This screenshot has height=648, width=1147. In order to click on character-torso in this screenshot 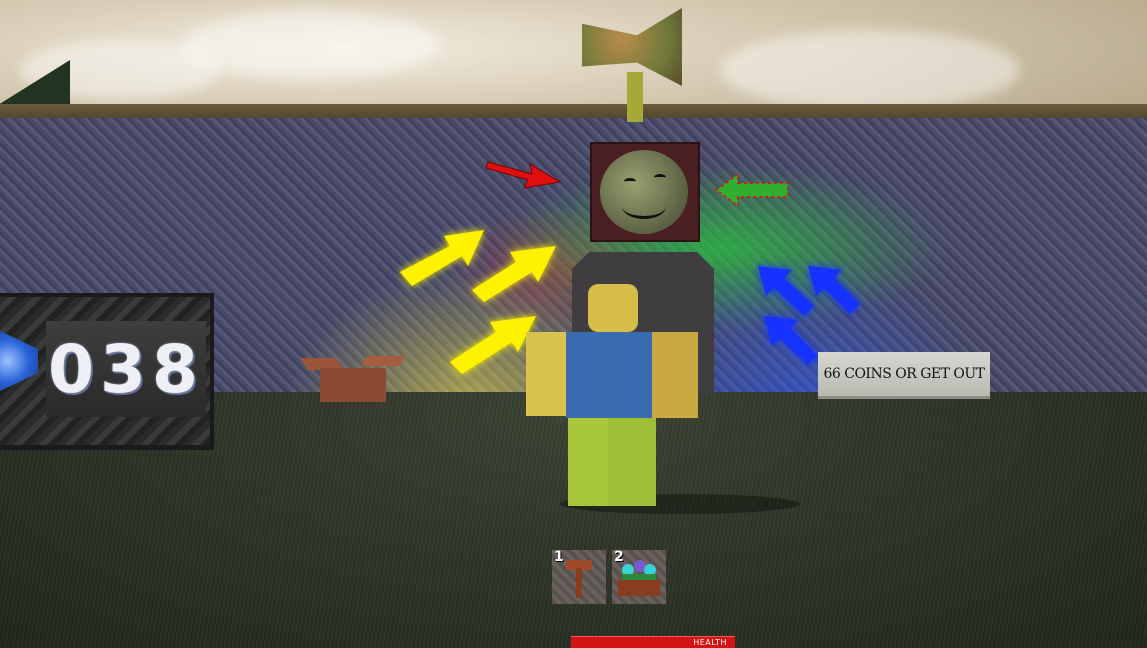, I will do `click(609, 375)`.